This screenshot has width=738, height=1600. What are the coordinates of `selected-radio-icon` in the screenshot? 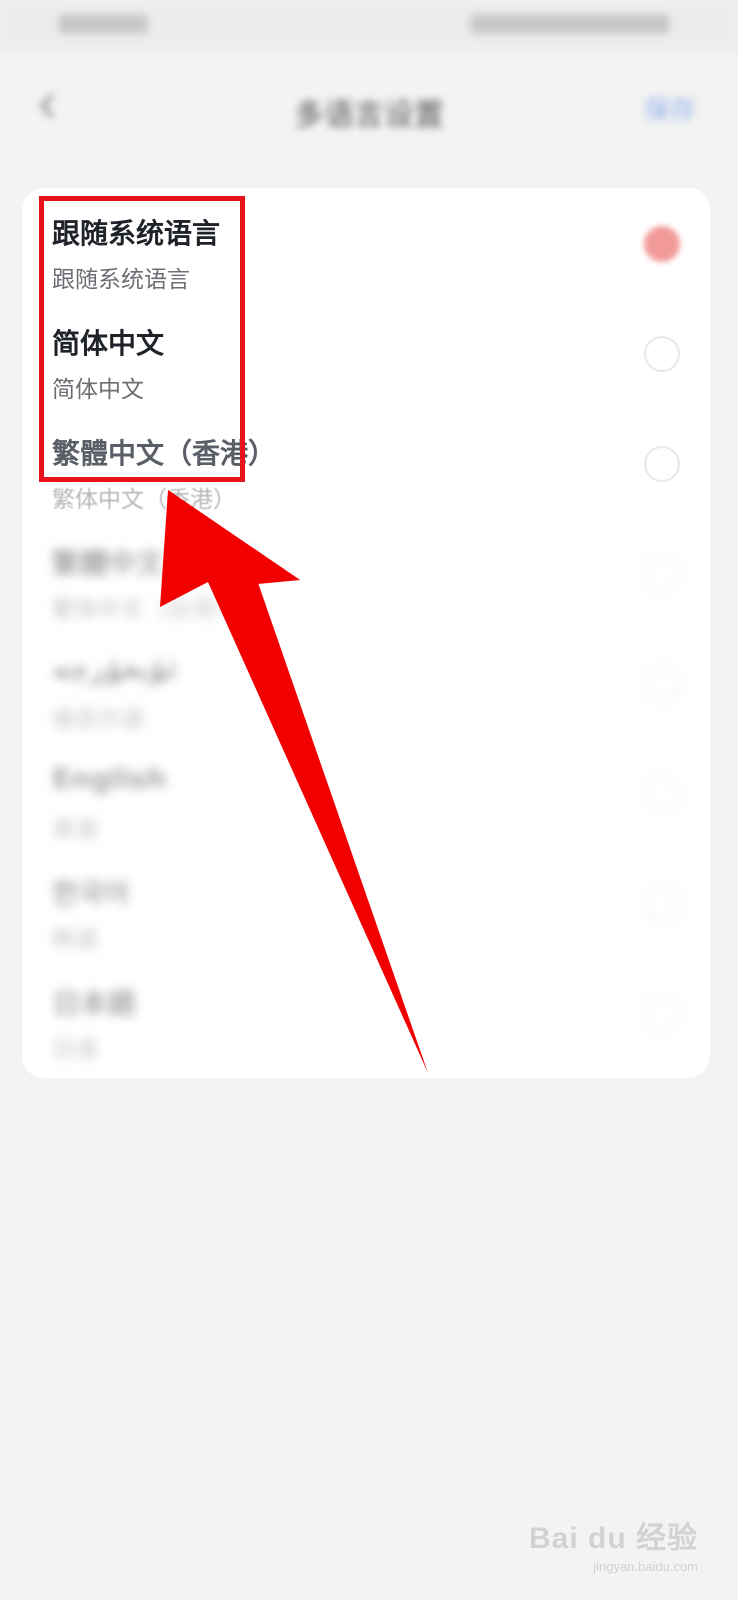 It's located at (662, 244).